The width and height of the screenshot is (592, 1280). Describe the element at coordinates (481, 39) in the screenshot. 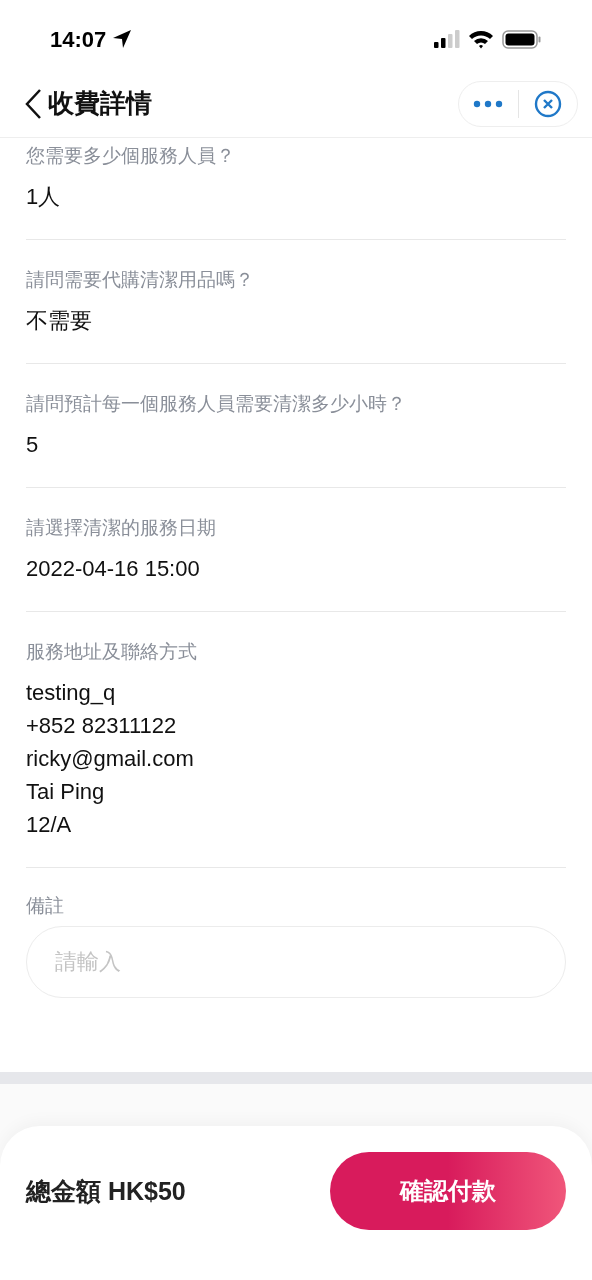

I see `wifi-icon` at that location.